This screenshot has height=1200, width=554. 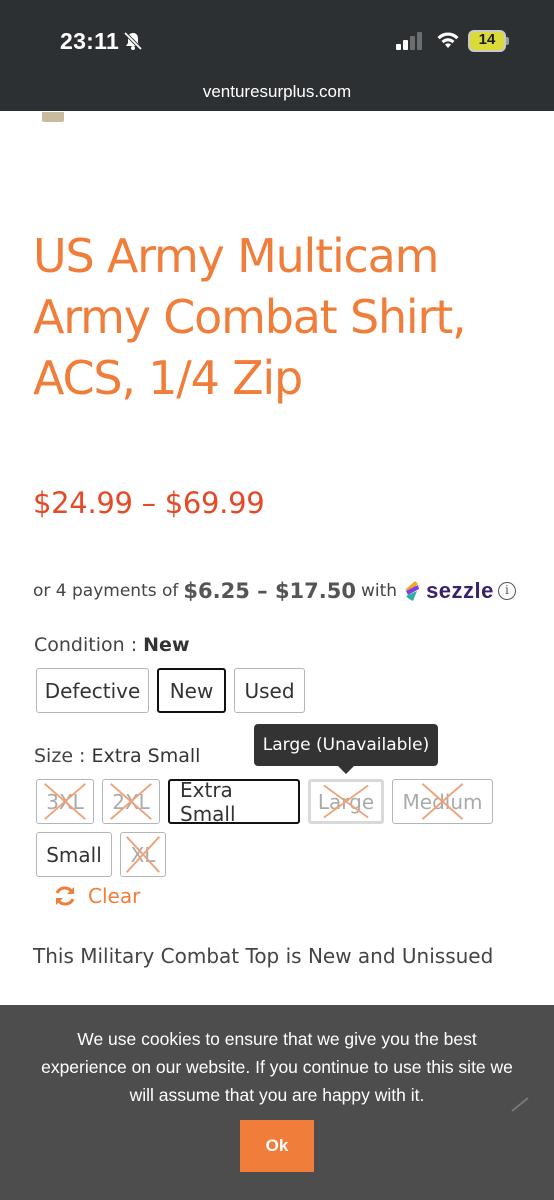 I want to click on refresh-icon, so click(x=65, y=896).